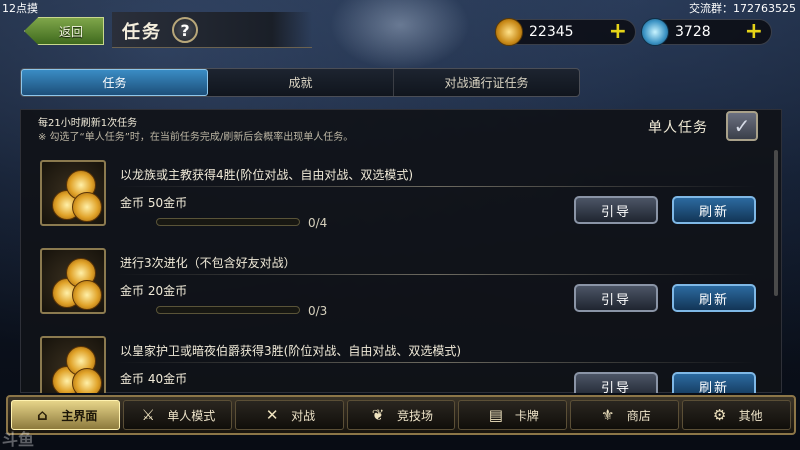  Describe the element at coordinates (70, 31) in the screenshot. I see `back-button-label: 返回` at that location.